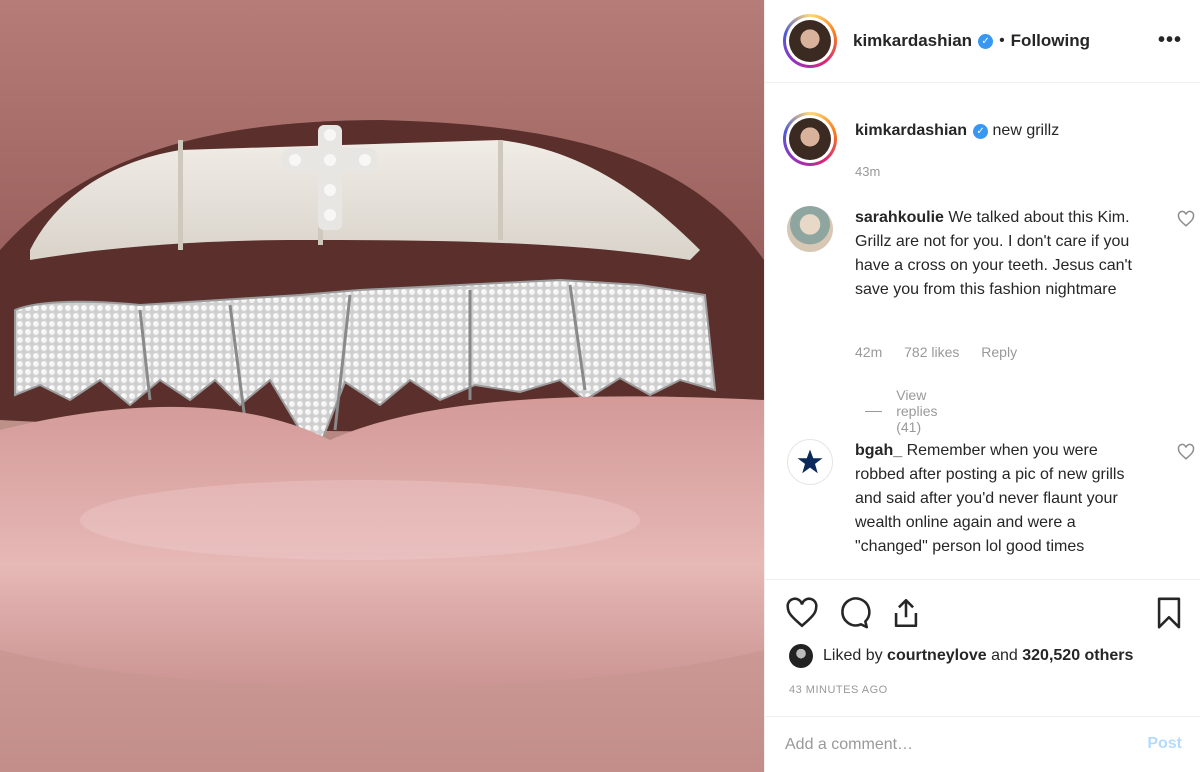  I want to click on caption-time: 43m, so click(868, 171).